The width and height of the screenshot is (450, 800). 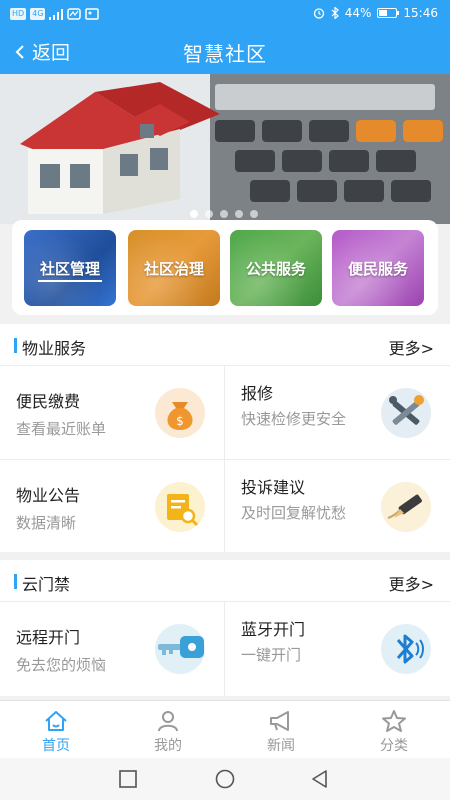 What do you see at coordinates (54, 348) in the screenshot?
I see `section-title: 物业服务` at bounding box center [54, 348].